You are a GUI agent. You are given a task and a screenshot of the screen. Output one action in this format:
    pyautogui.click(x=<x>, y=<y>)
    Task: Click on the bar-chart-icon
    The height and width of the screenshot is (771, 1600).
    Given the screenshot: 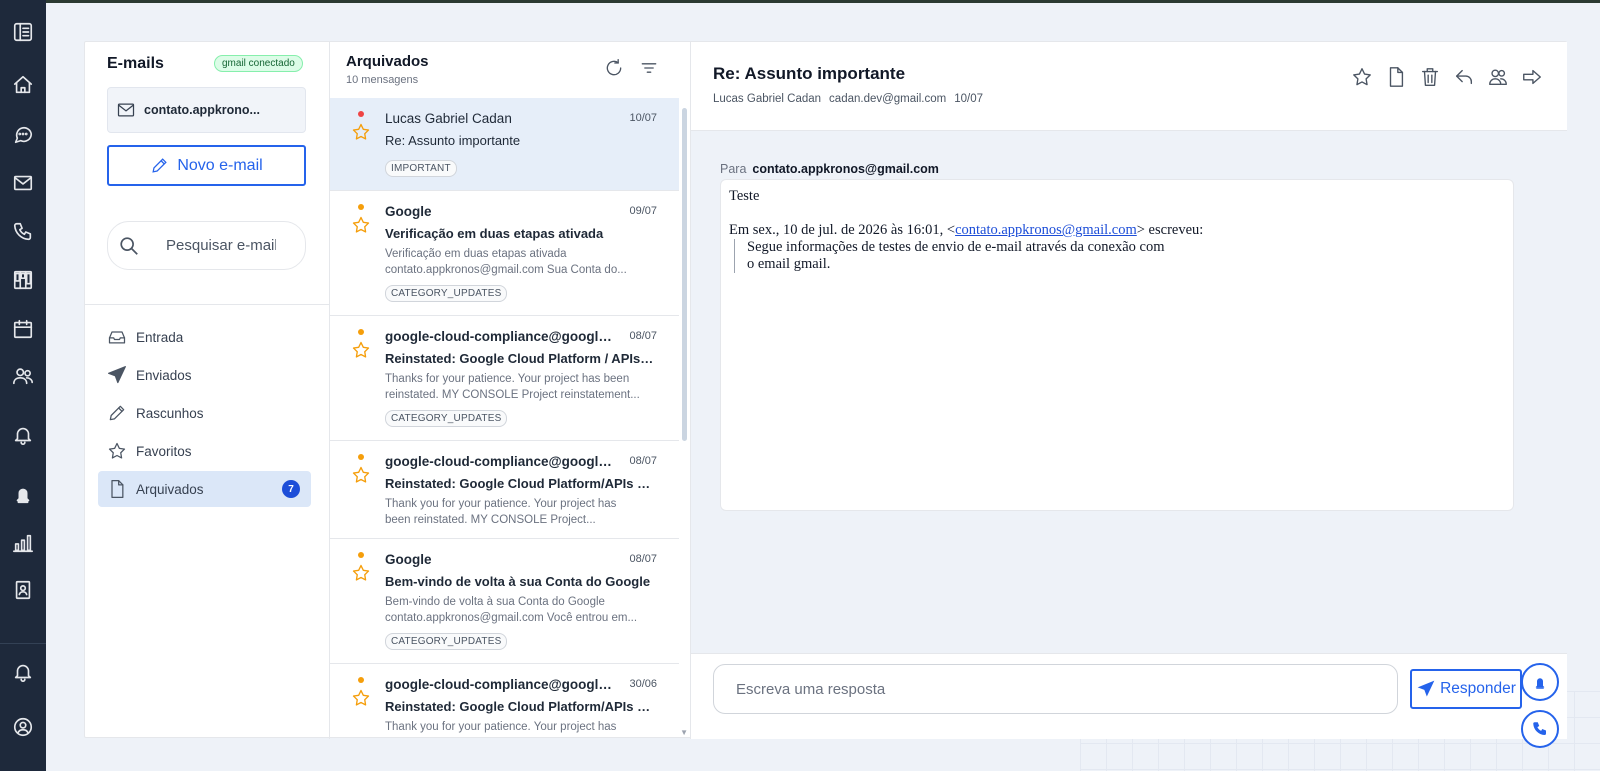 What is the action you would take?
    pyautogui.click(x=23, y=543)
    